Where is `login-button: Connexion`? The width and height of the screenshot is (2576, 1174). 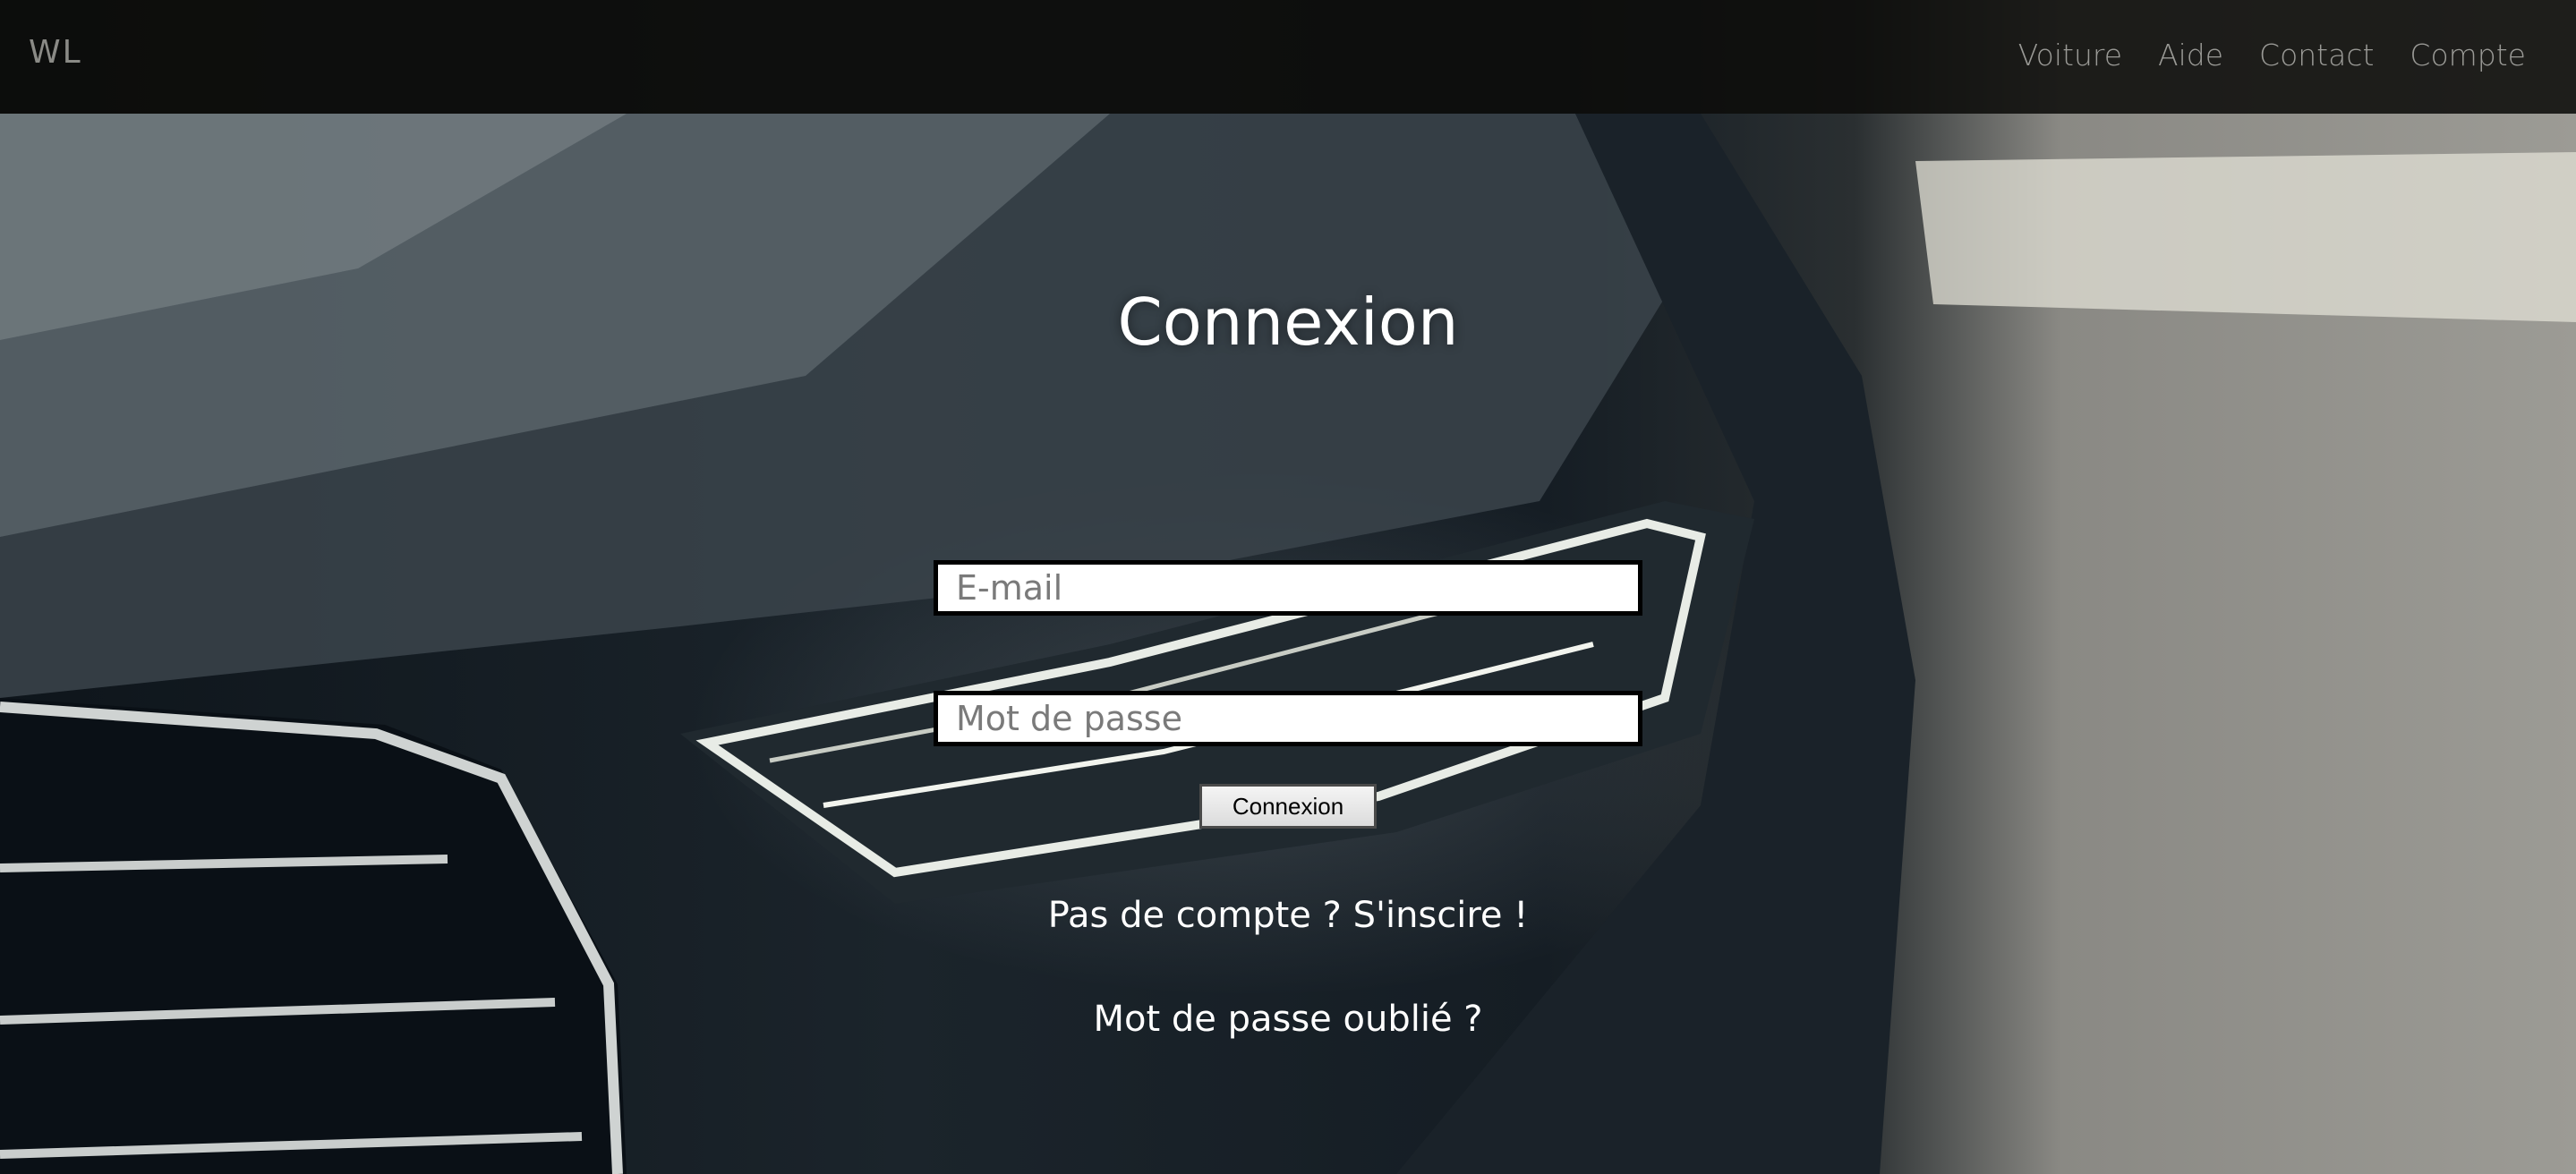 login-button: Connexion is located at coordinates (1288, 806).